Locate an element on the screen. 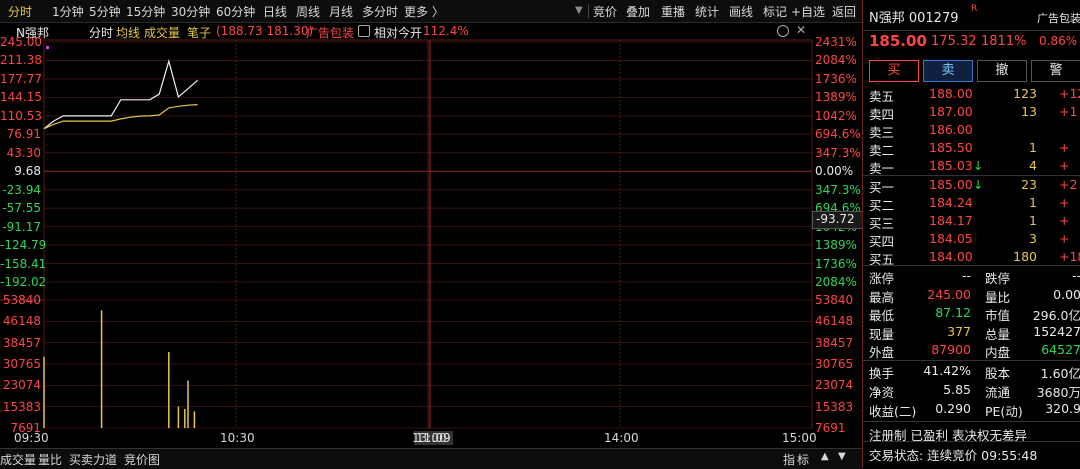 The height and width of the screenshot is (469, 1080). stat-row: 涨停 -- 跌停 -- is located at coordinates (971, 276).